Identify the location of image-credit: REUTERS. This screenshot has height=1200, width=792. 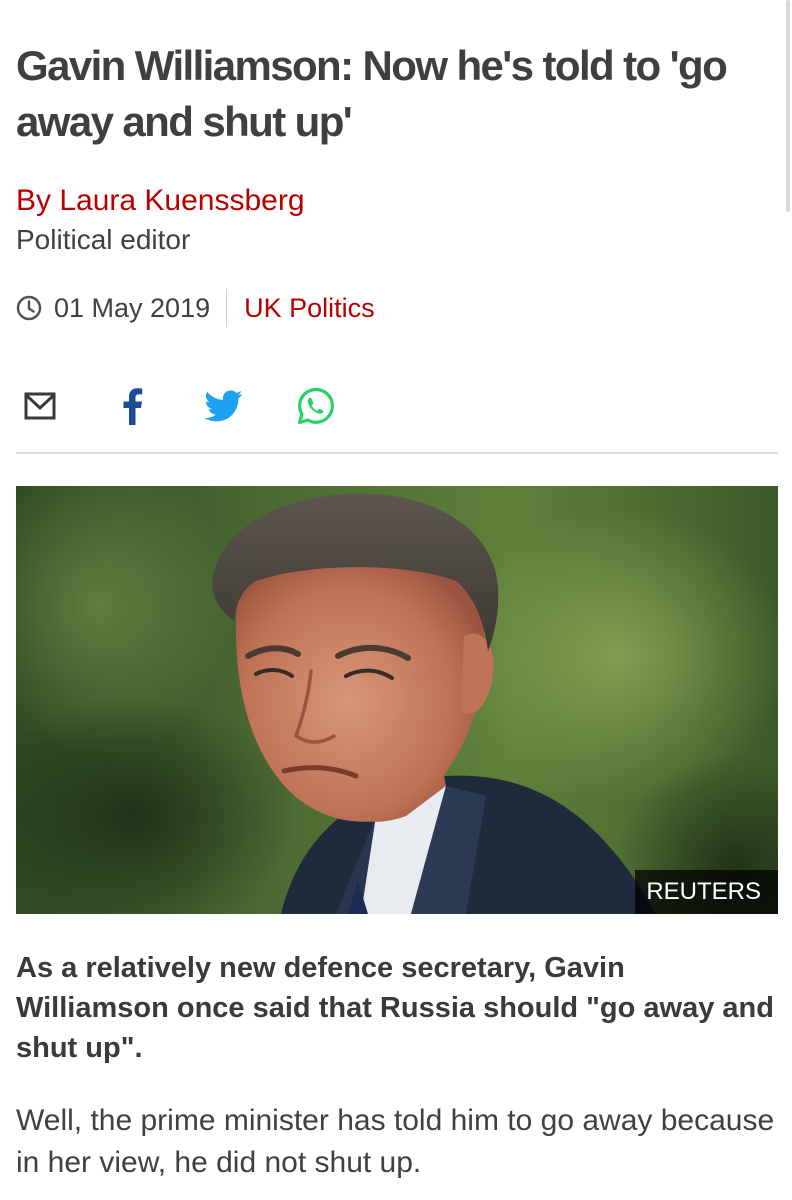
(706, 892).